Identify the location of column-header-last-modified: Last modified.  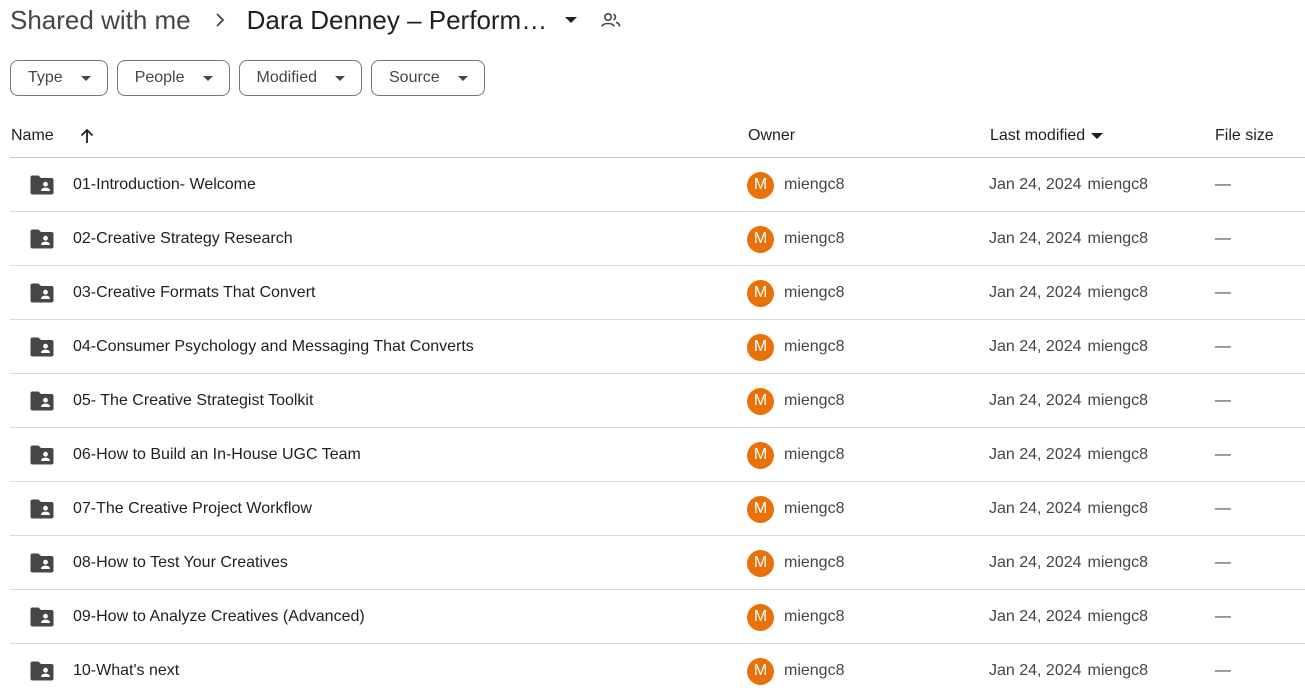
(1047, 136).